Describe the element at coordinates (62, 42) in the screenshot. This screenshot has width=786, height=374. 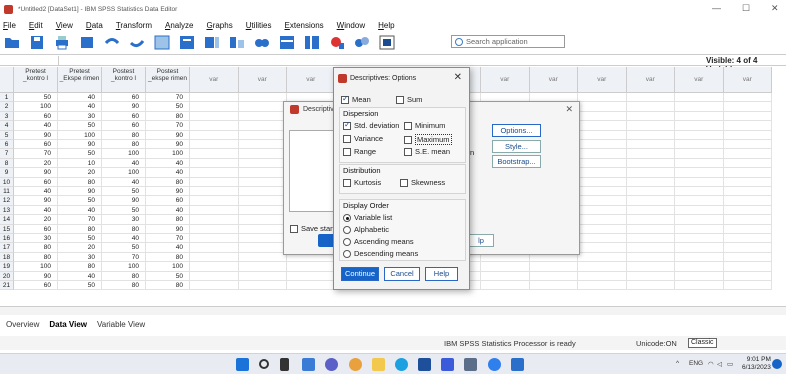
I see `print-icon` at that location.